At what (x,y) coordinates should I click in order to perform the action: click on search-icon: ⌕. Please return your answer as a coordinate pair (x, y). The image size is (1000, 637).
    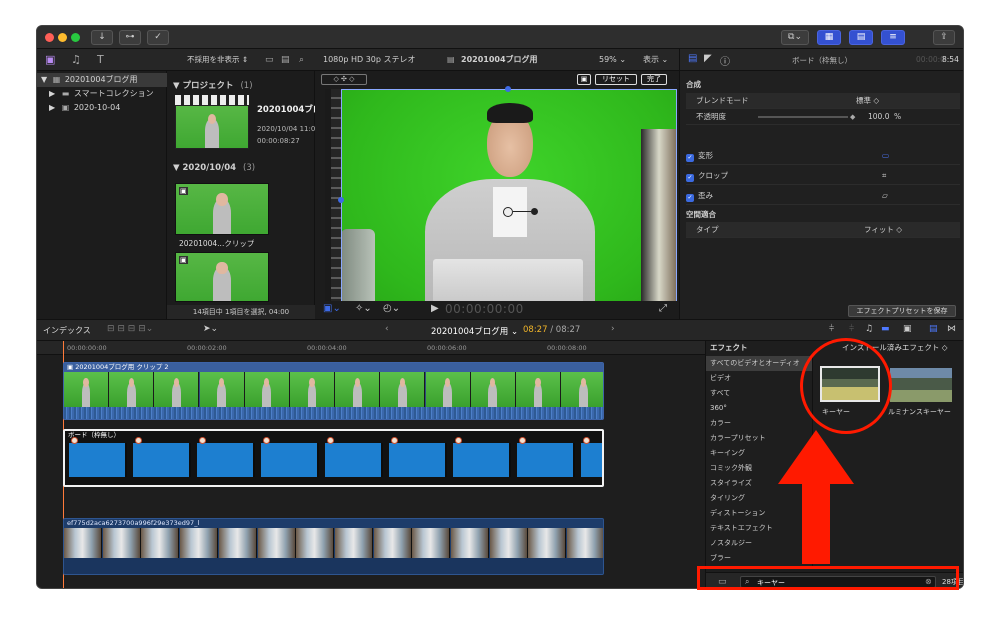
    Looking at the image, I should click on (301, 60).